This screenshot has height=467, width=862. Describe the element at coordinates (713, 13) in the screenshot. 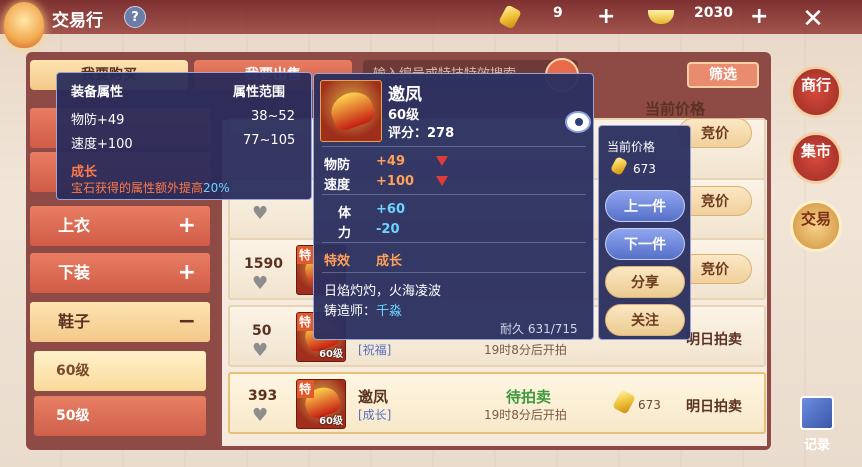

I see `currency2-value: 2030` at that location.